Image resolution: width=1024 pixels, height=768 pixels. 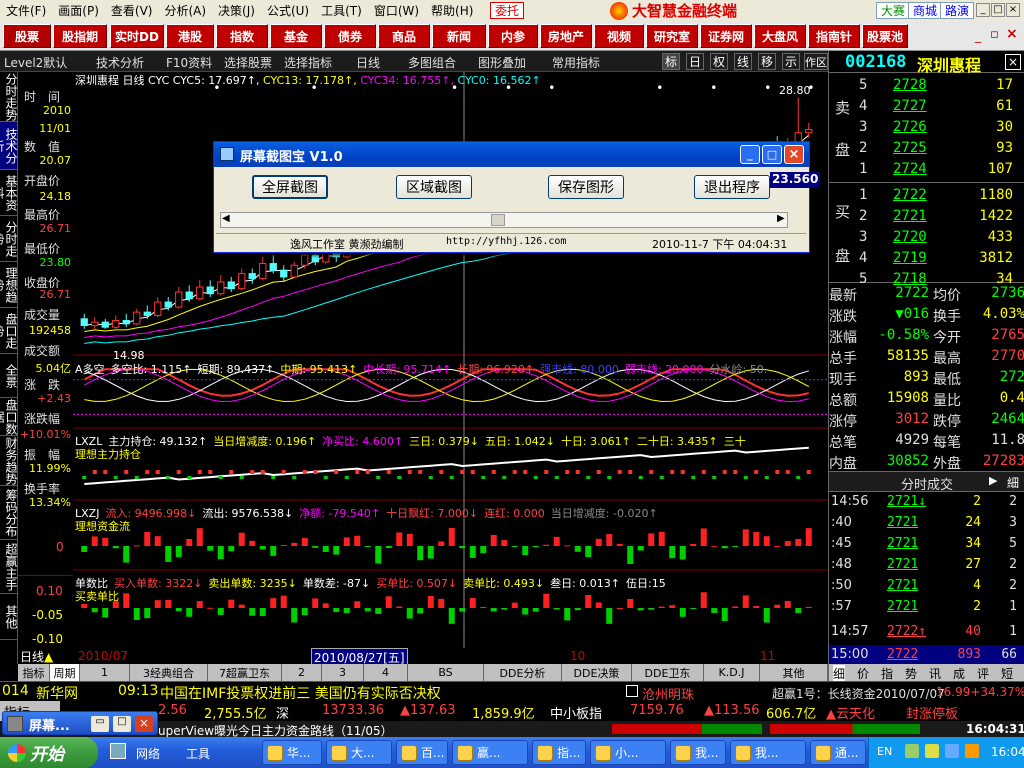 I want to click on menu-file: 文件(F), so click(x=26, y=10).